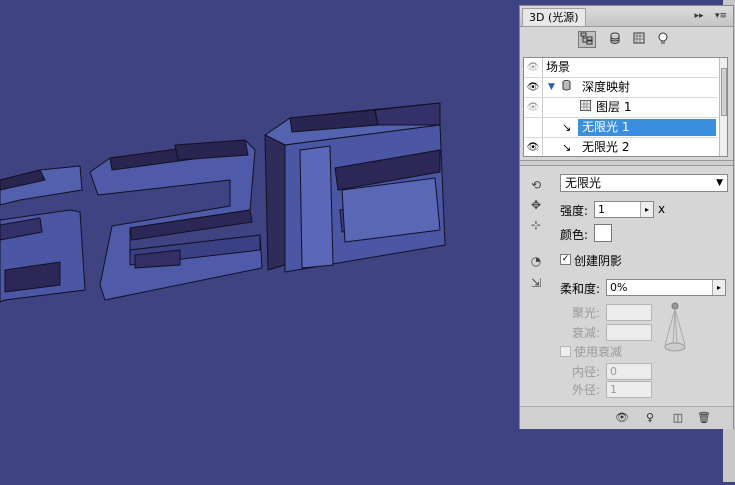 The image size is (735, 485). Describe the element at coordinates (615, 39) in the screenshot. I see `mesh-filter-icon` at that location.